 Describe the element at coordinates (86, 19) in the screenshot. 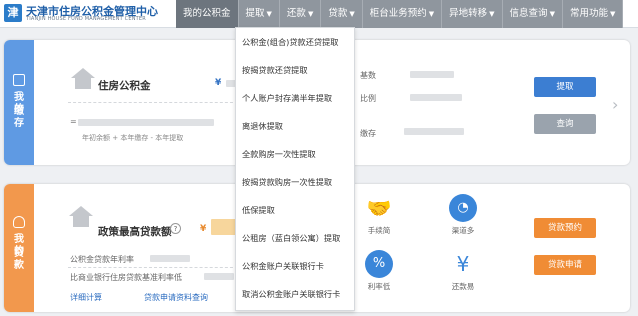

I see `site-subtitle: TIANJIN HOUSE FUND MANAGEMENT CENTER` at that location.